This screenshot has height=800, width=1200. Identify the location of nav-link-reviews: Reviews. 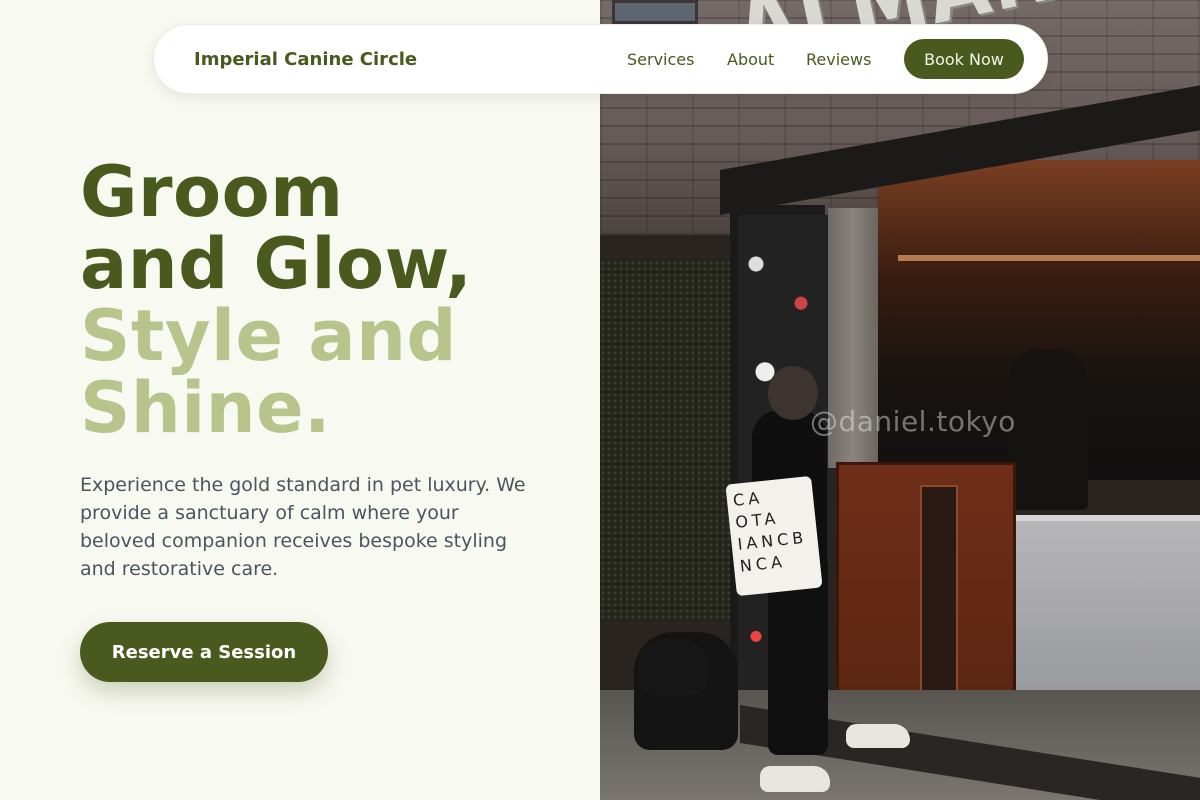
(838, 59).